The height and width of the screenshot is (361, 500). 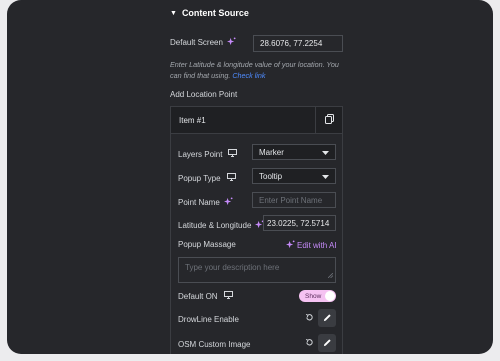 I want to click on resize-handle-icon, so click(x=330, y=275).